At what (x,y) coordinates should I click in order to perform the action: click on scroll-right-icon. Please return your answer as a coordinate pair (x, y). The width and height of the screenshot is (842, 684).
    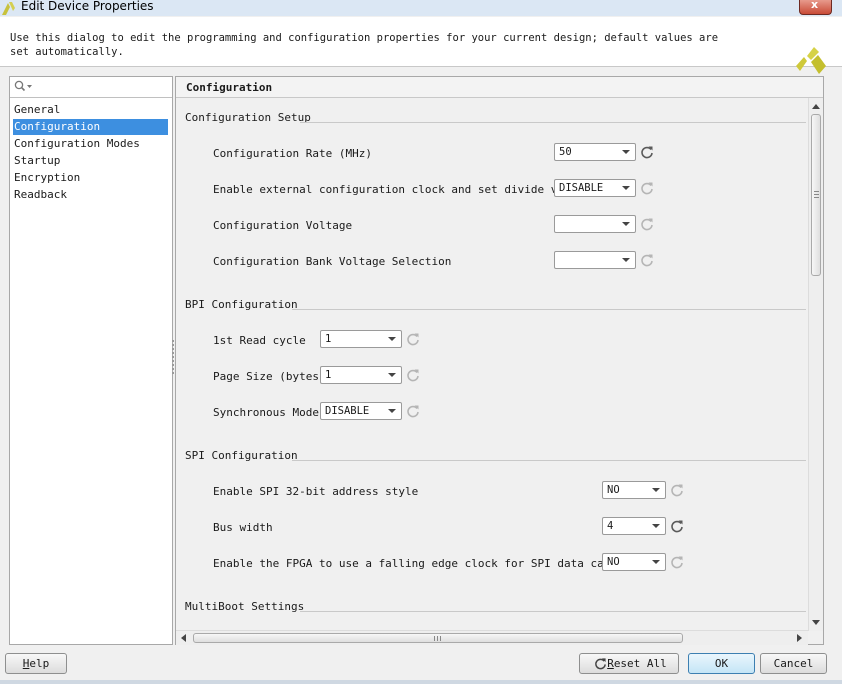
    Looking at the image, I should click on (799, 638).